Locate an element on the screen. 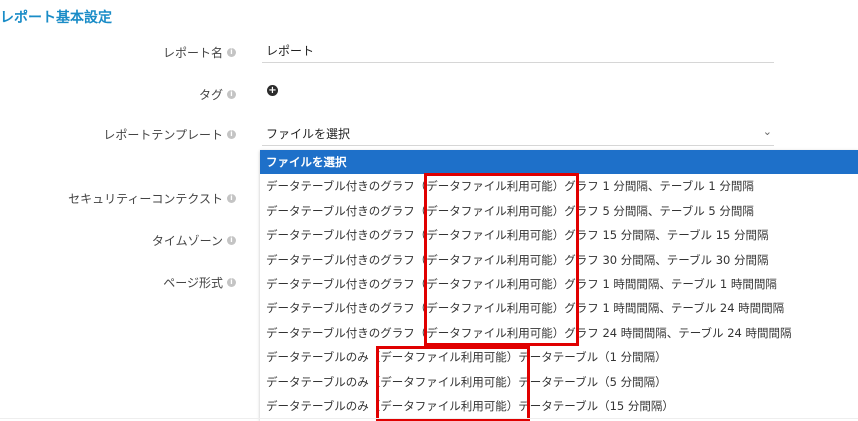  section-title: レポート基本設定 is located at coordinates (56, 18).